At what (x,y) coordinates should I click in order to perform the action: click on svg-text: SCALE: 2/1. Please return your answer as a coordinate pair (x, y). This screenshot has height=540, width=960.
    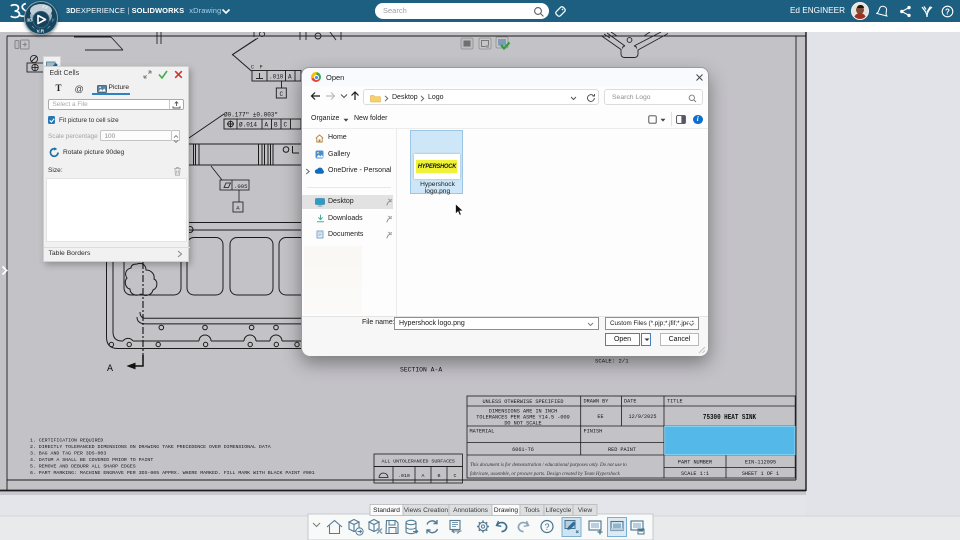
    Looking at the image, I should click on (612, 361).